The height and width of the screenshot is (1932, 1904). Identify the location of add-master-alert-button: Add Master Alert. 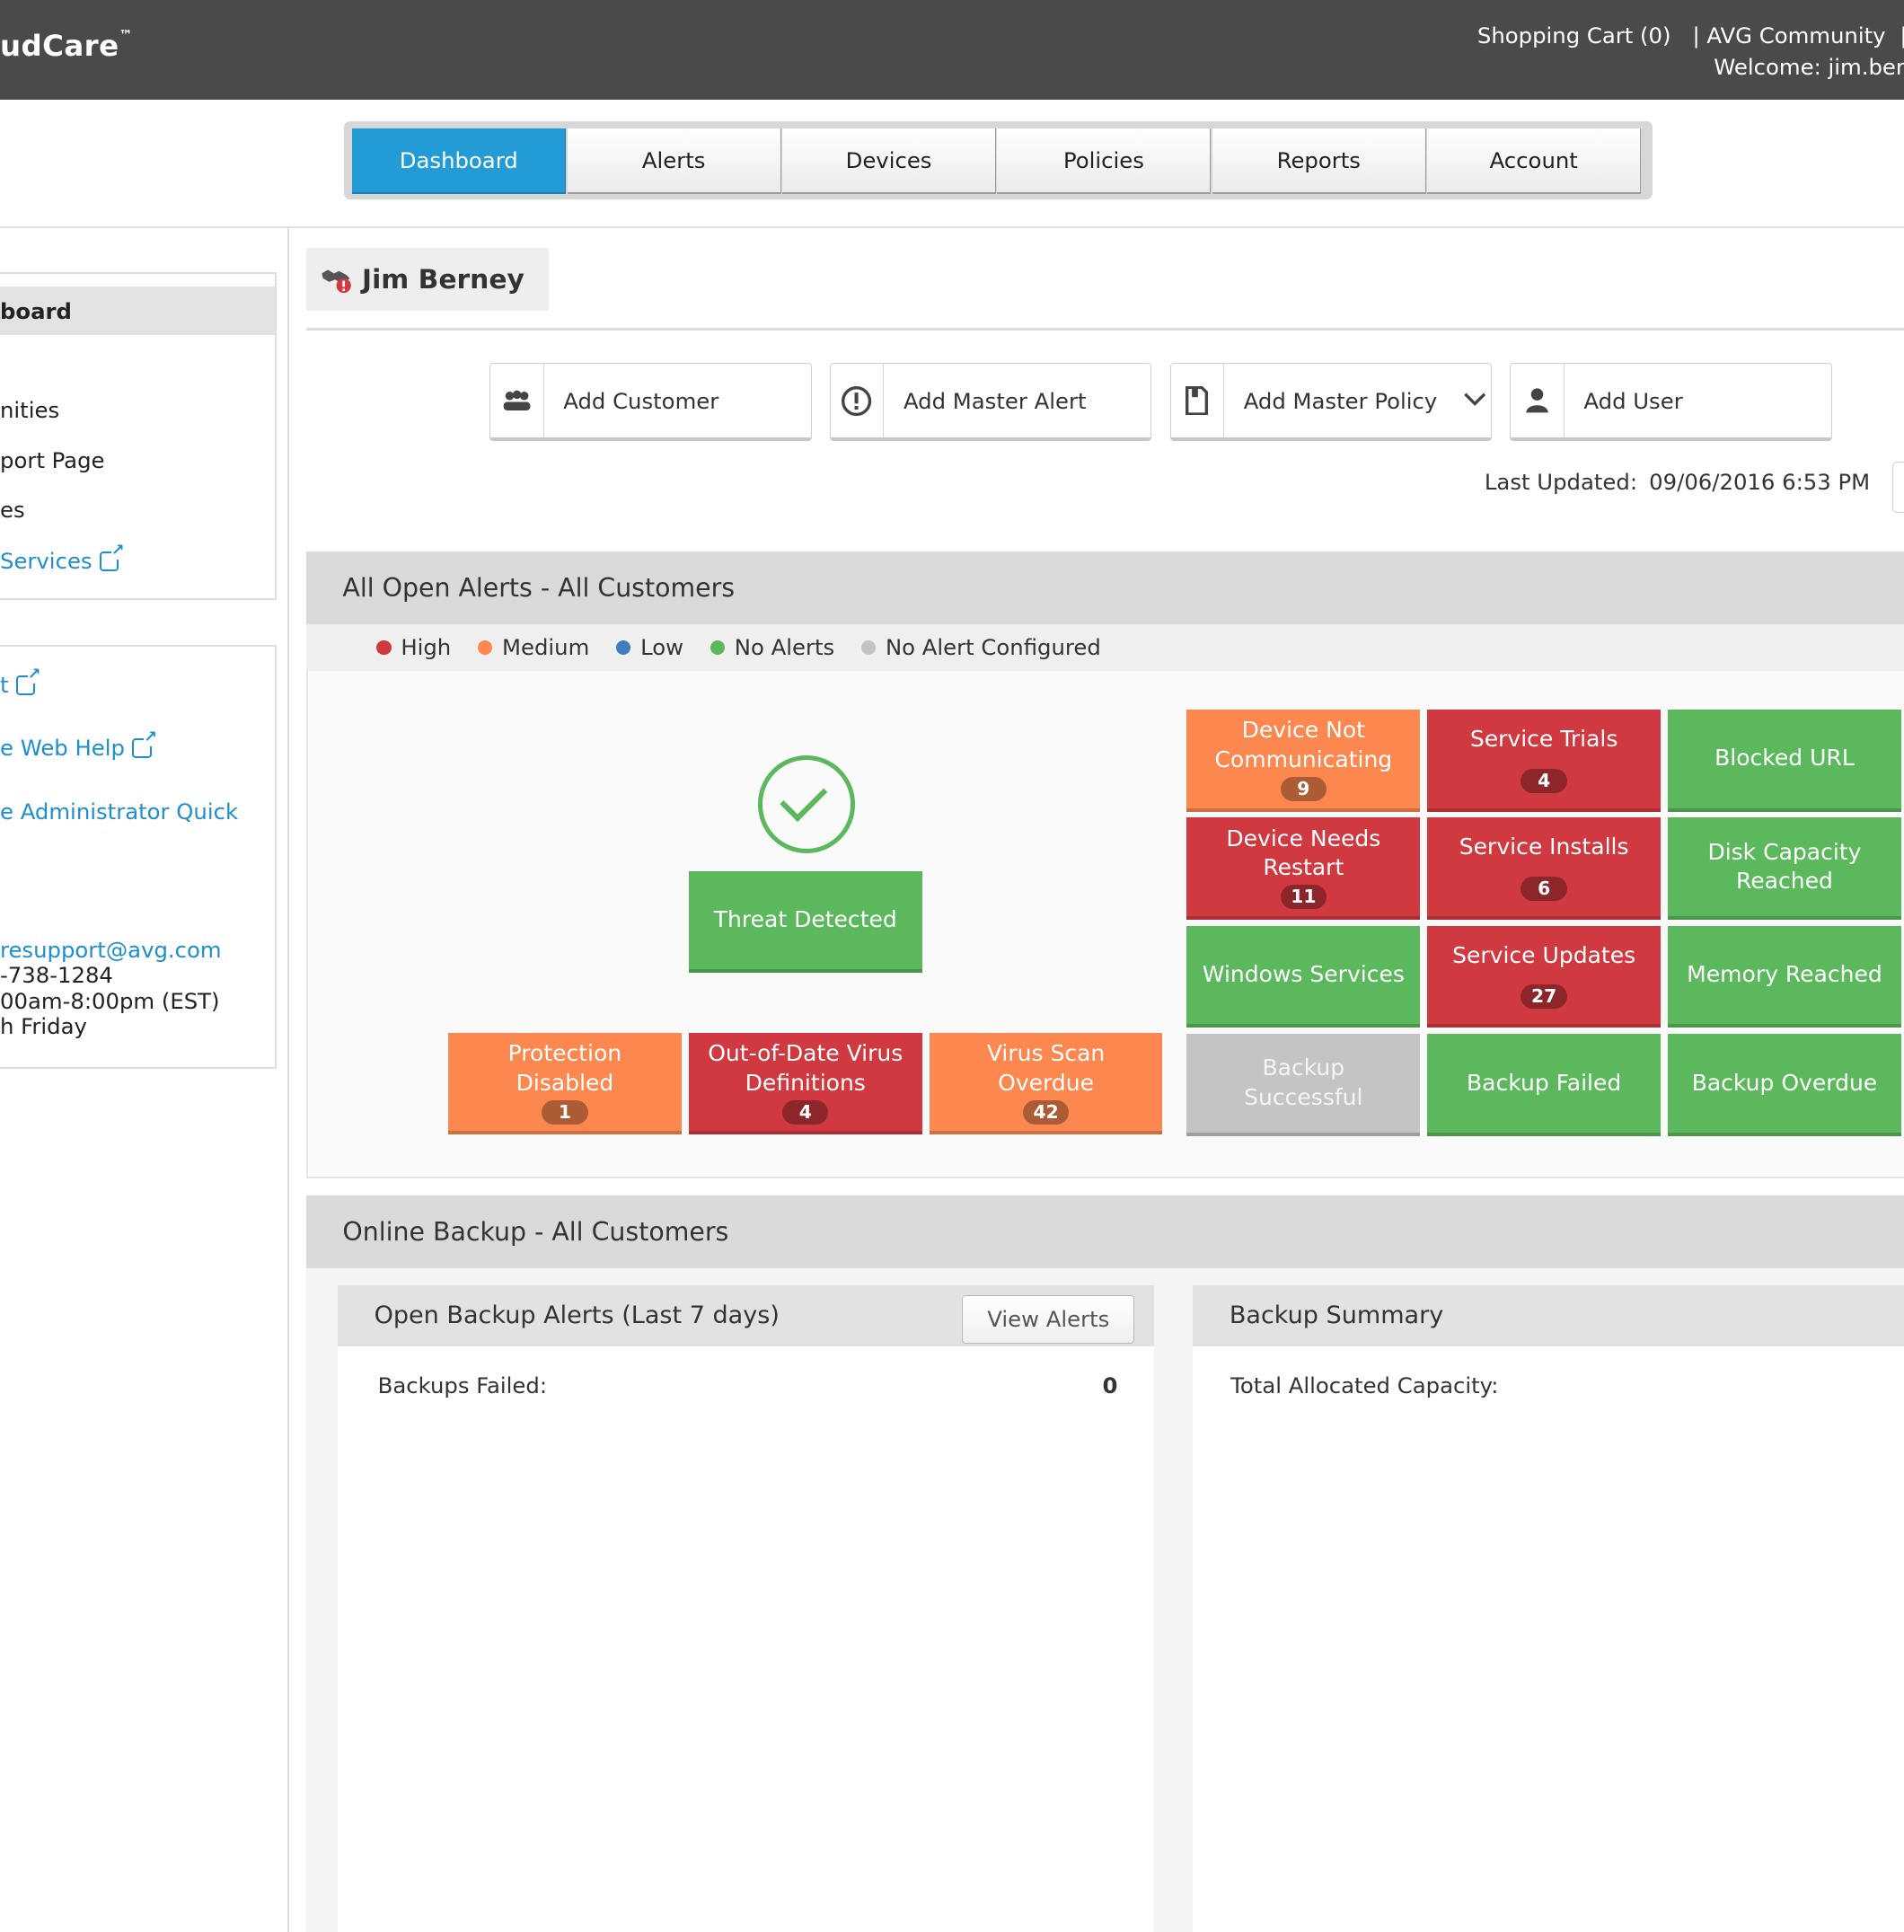
(991, 402).